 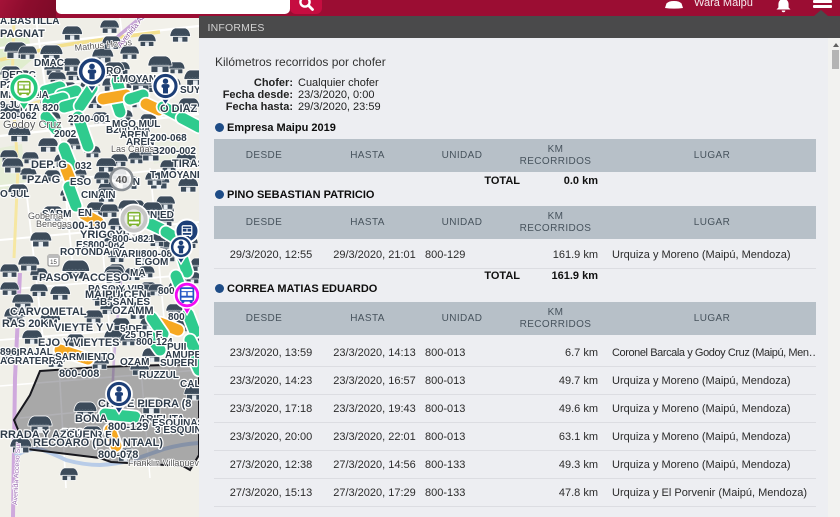 What do you see at coordinates (178, 363) in the screenshot?
I see `svg-text: SUPERI` at bounding box center [178, 363].